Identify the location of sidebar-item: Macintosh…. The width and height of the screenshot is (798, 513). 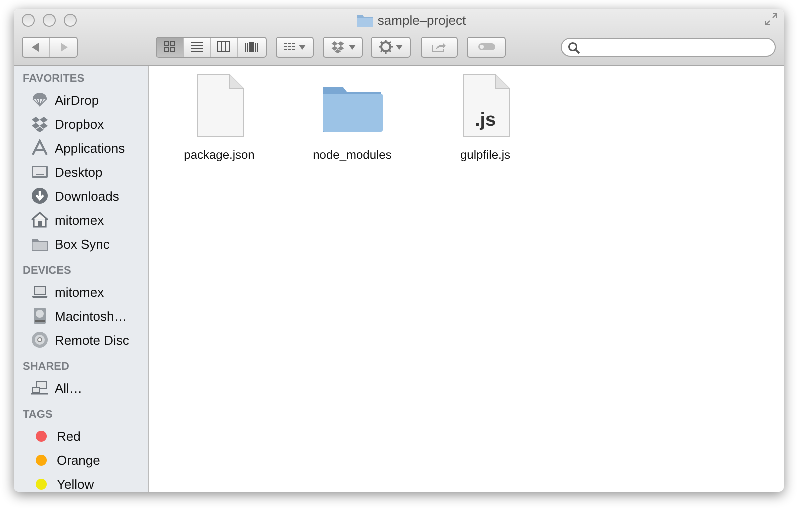
(81, 316).